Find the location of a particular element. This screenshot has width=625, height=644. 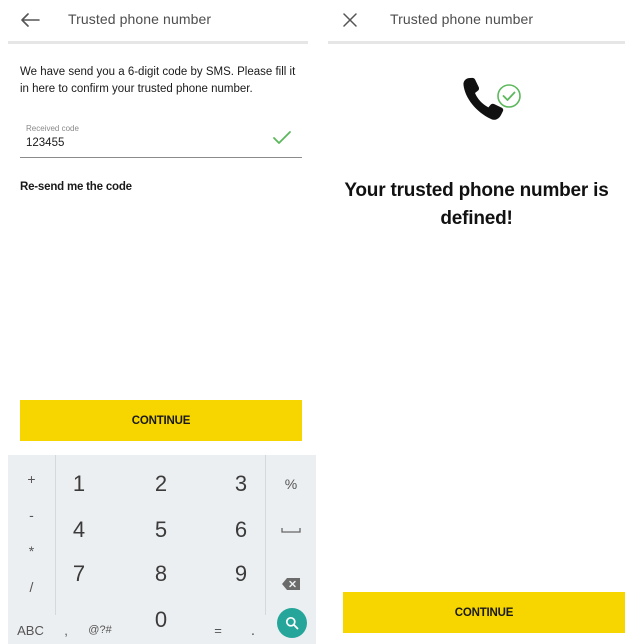

key-8: 8 is located at coordinates (161, 574).